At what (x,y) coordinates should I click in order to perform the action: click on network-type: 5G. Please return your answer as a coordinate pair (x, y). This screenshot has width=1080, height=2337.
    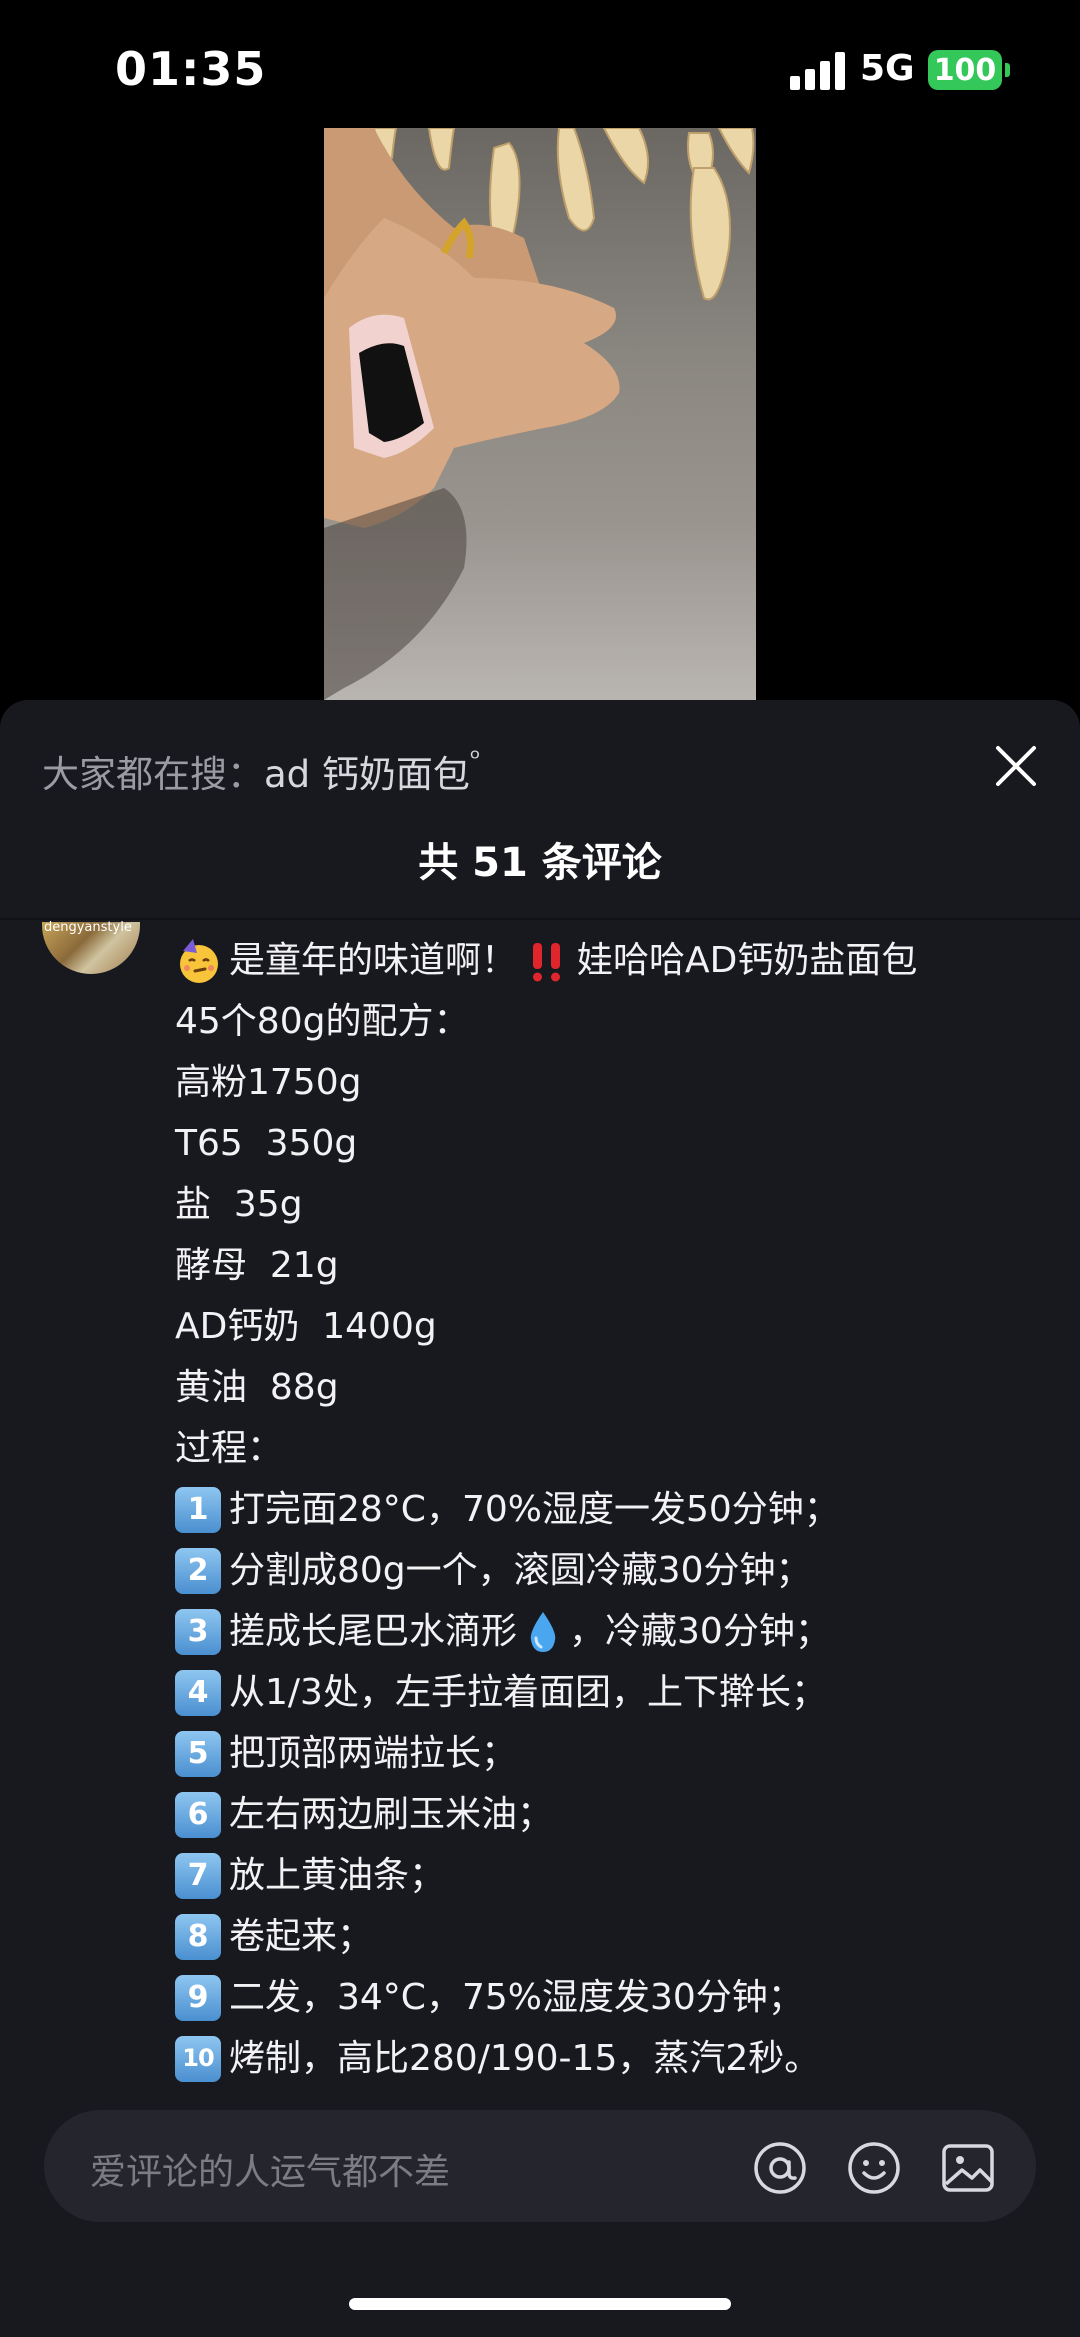
    Looking at the image, I should click on (887, 68).